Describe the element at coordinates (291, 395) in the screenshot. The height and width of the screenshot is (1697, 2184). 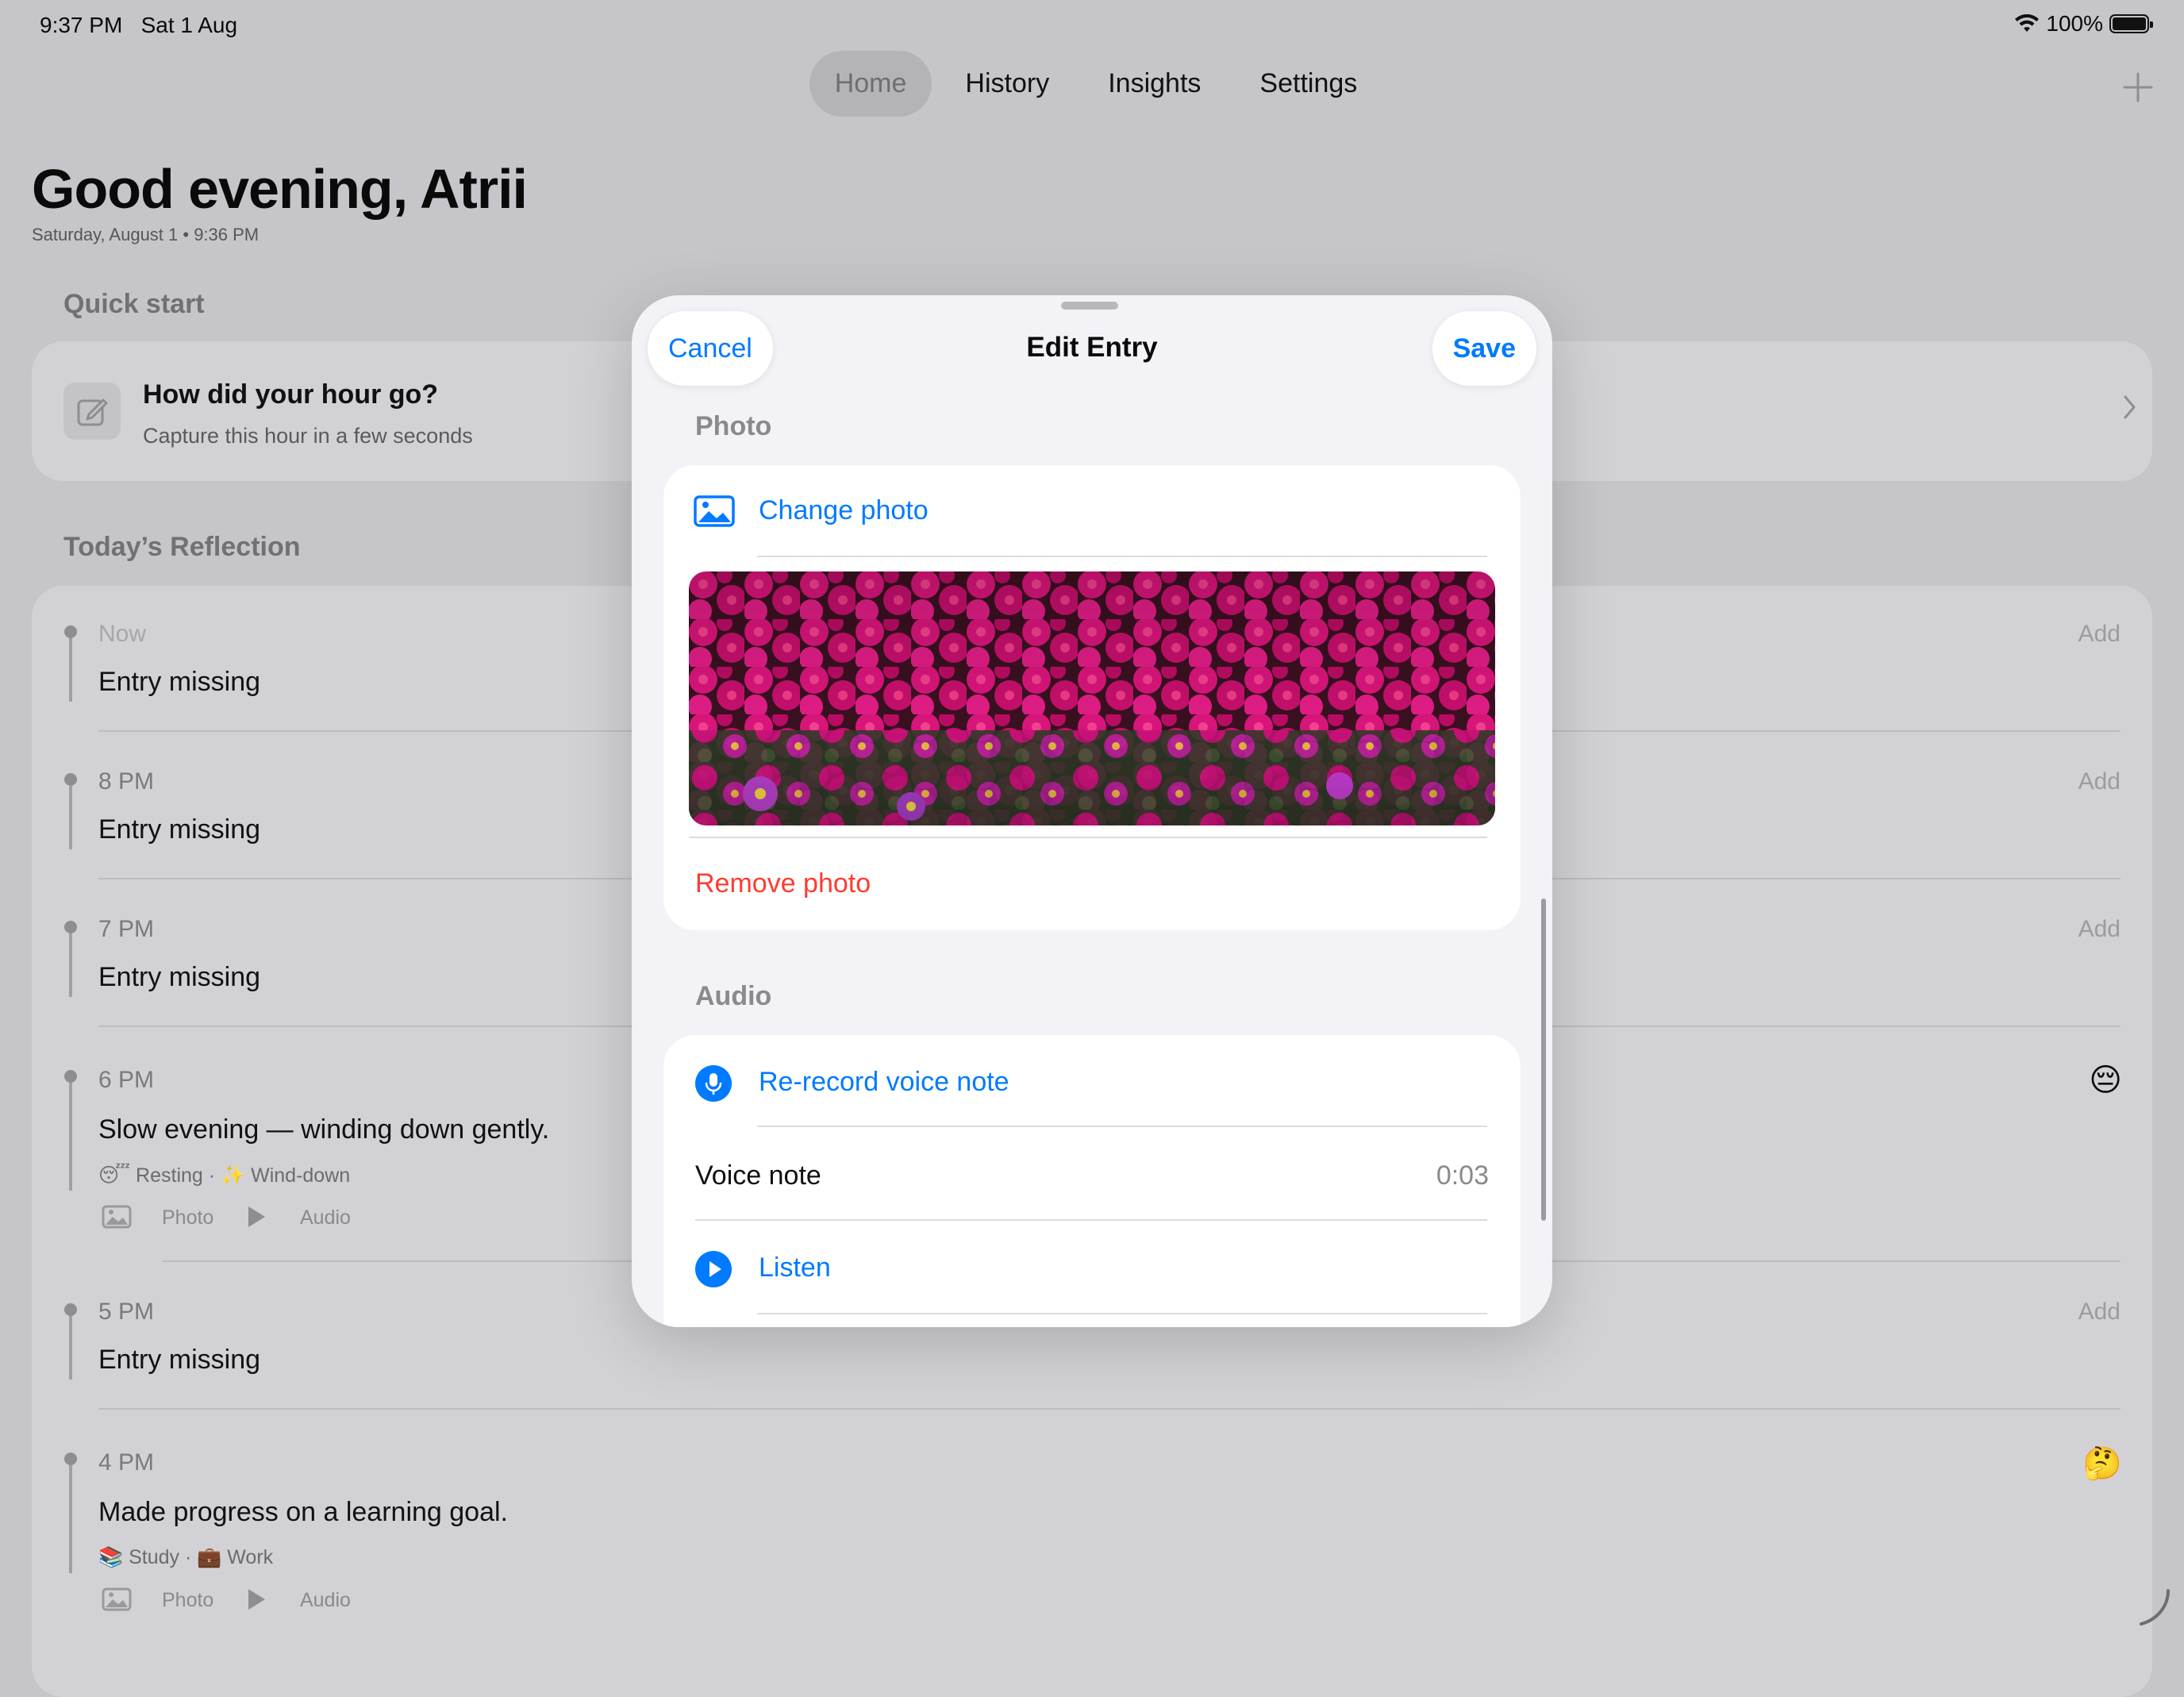
I see `quick-start-title: How did your hour go?` at that location.